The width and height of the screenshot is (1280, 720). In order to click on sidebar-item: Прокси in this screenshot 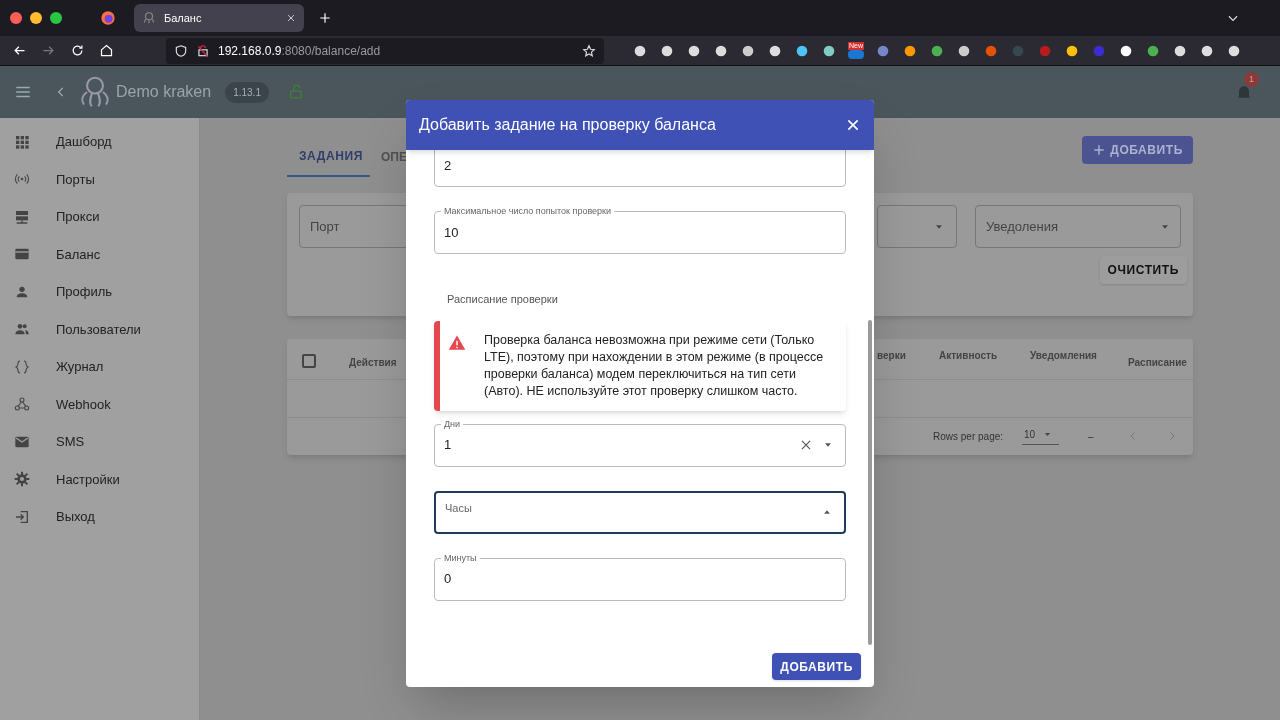, I will do `click(99, 217)`.